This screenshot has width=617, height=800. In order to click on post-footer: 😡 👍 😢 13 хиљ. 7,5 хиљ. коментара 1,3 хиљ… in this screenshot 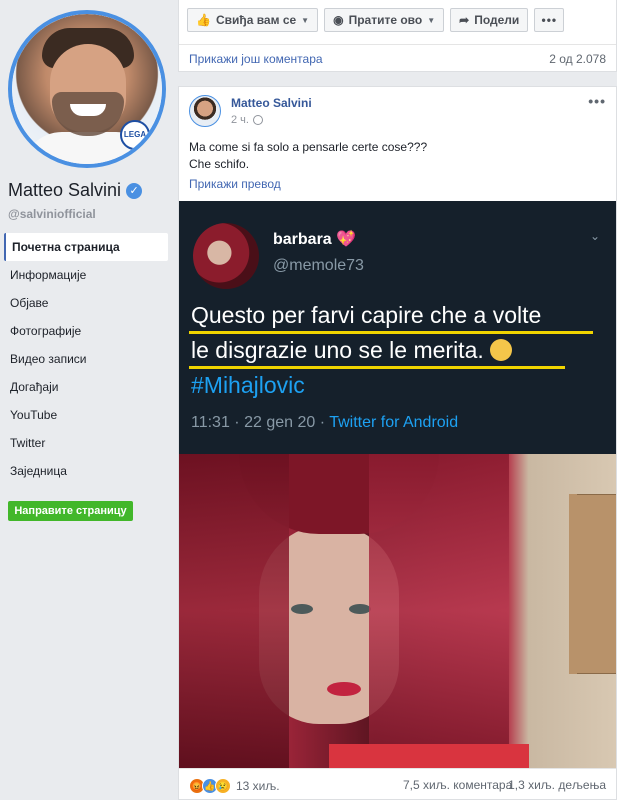, I will do `click(397, 784)`.